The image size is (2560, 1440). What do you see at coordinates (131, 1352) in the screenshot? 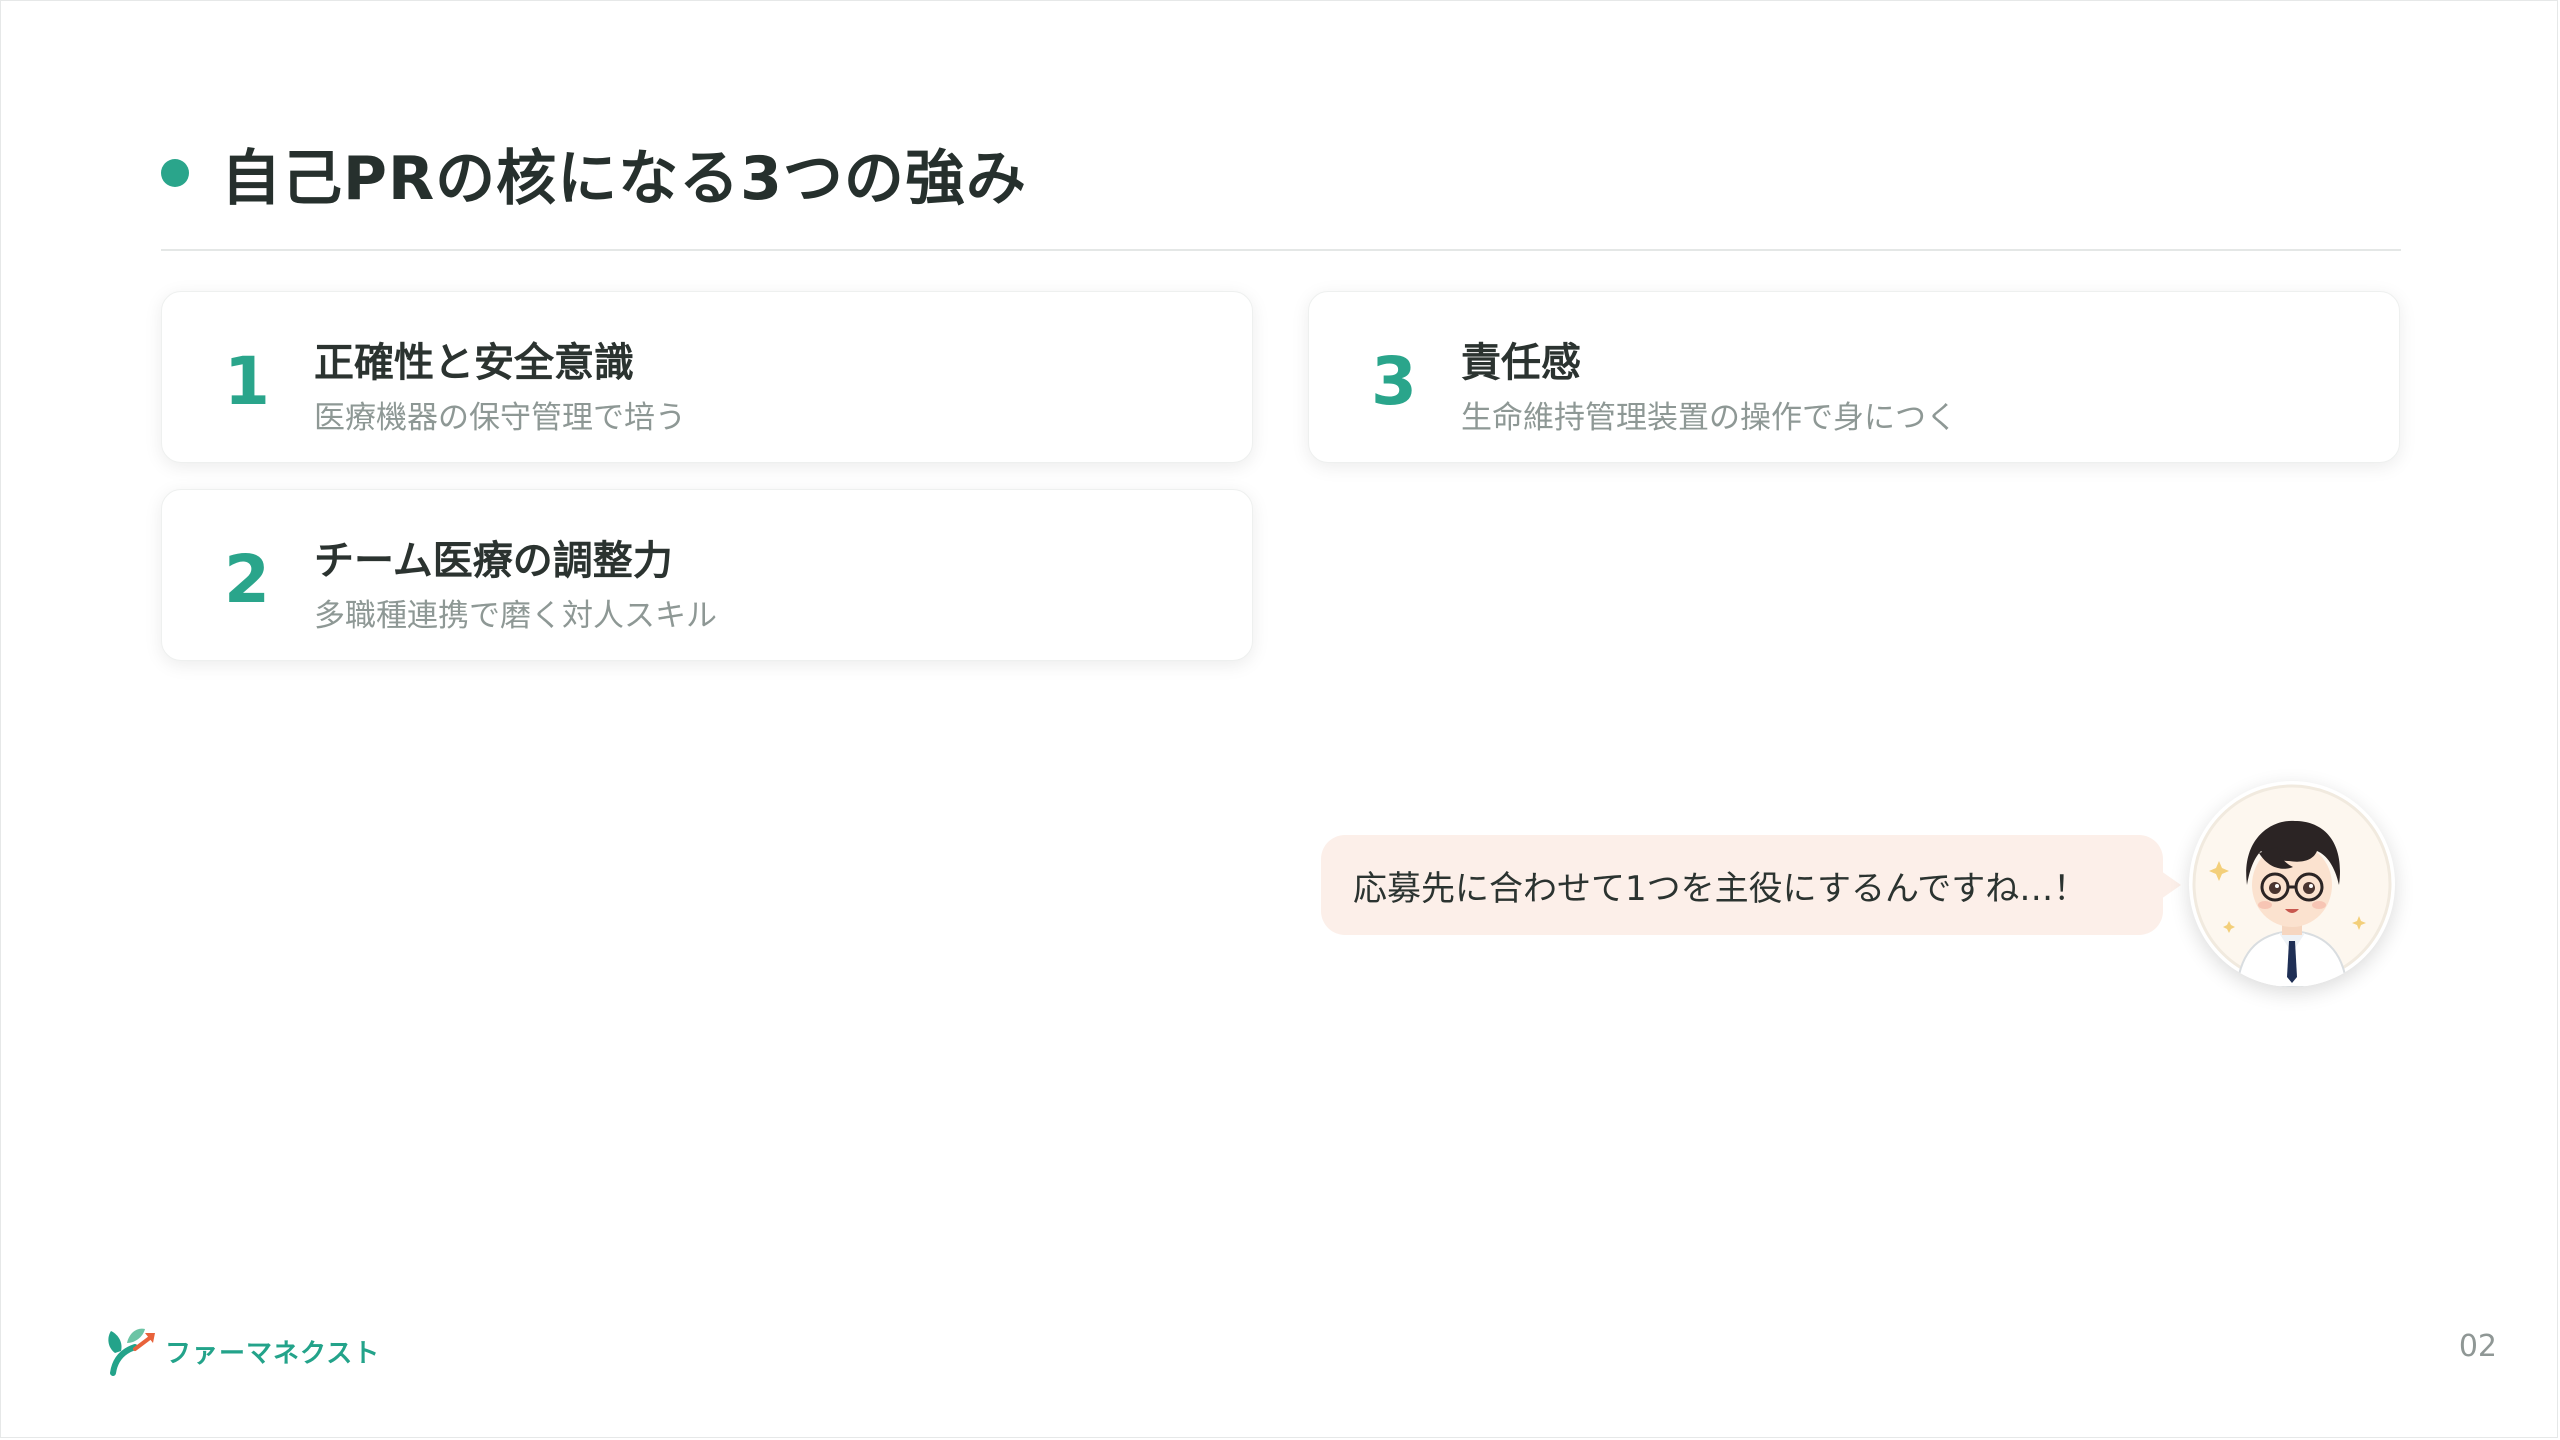
I see `sprout-arrow-icon` at bounding box center [131, 1352].